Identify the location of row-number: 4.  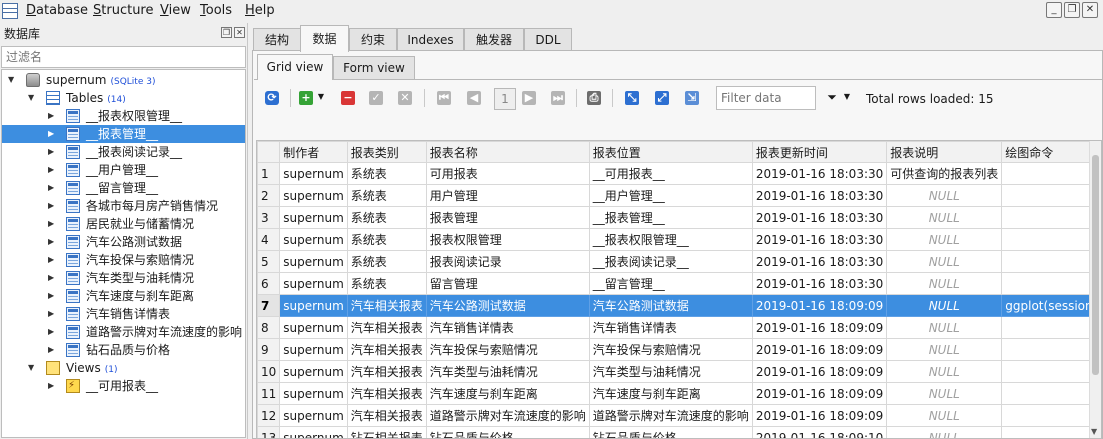
(269, 239).